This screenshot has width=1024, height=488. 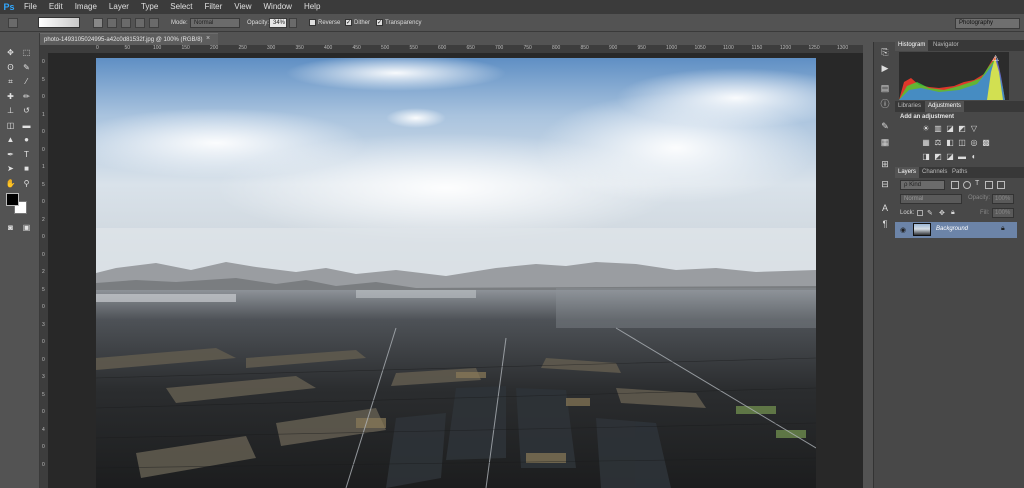 I want to click on curves-icon: ◪, so click(x=950, y=129).